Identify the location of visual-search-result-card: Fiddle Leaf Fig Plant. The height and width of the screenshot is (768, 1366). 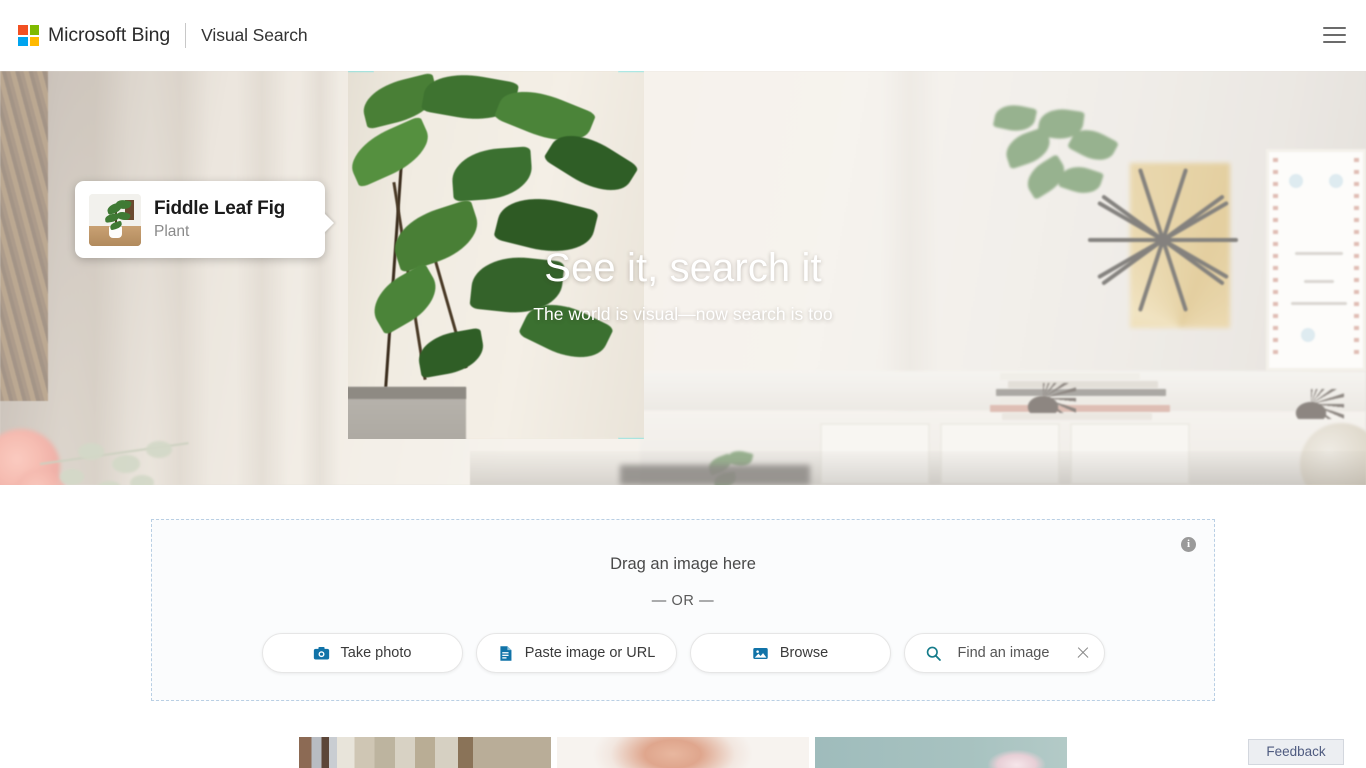
(200, 219).